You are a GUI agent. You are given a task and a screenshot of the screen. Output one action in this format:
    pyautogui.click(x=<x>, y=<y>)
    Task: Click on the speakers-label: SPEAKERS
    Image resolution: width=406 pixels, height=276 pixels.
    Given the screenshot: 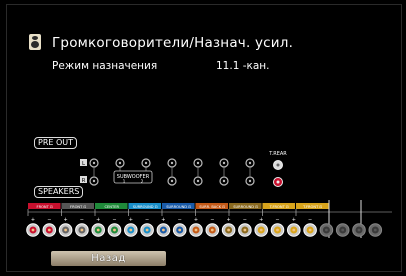 What is the action you would take?
    pyautogui.click(x=59, y=192)
    